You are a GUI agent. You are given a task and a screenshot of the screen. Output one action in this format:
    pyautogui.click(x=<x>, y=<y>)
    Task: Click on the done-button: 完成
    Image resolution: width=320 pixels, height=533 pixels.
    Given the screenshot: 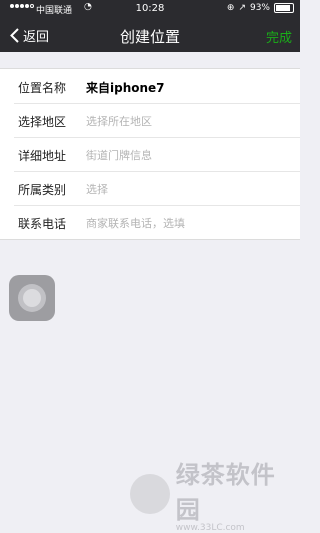 What is the action you would take?
    pyautogui.click(x=279, y=36)
    